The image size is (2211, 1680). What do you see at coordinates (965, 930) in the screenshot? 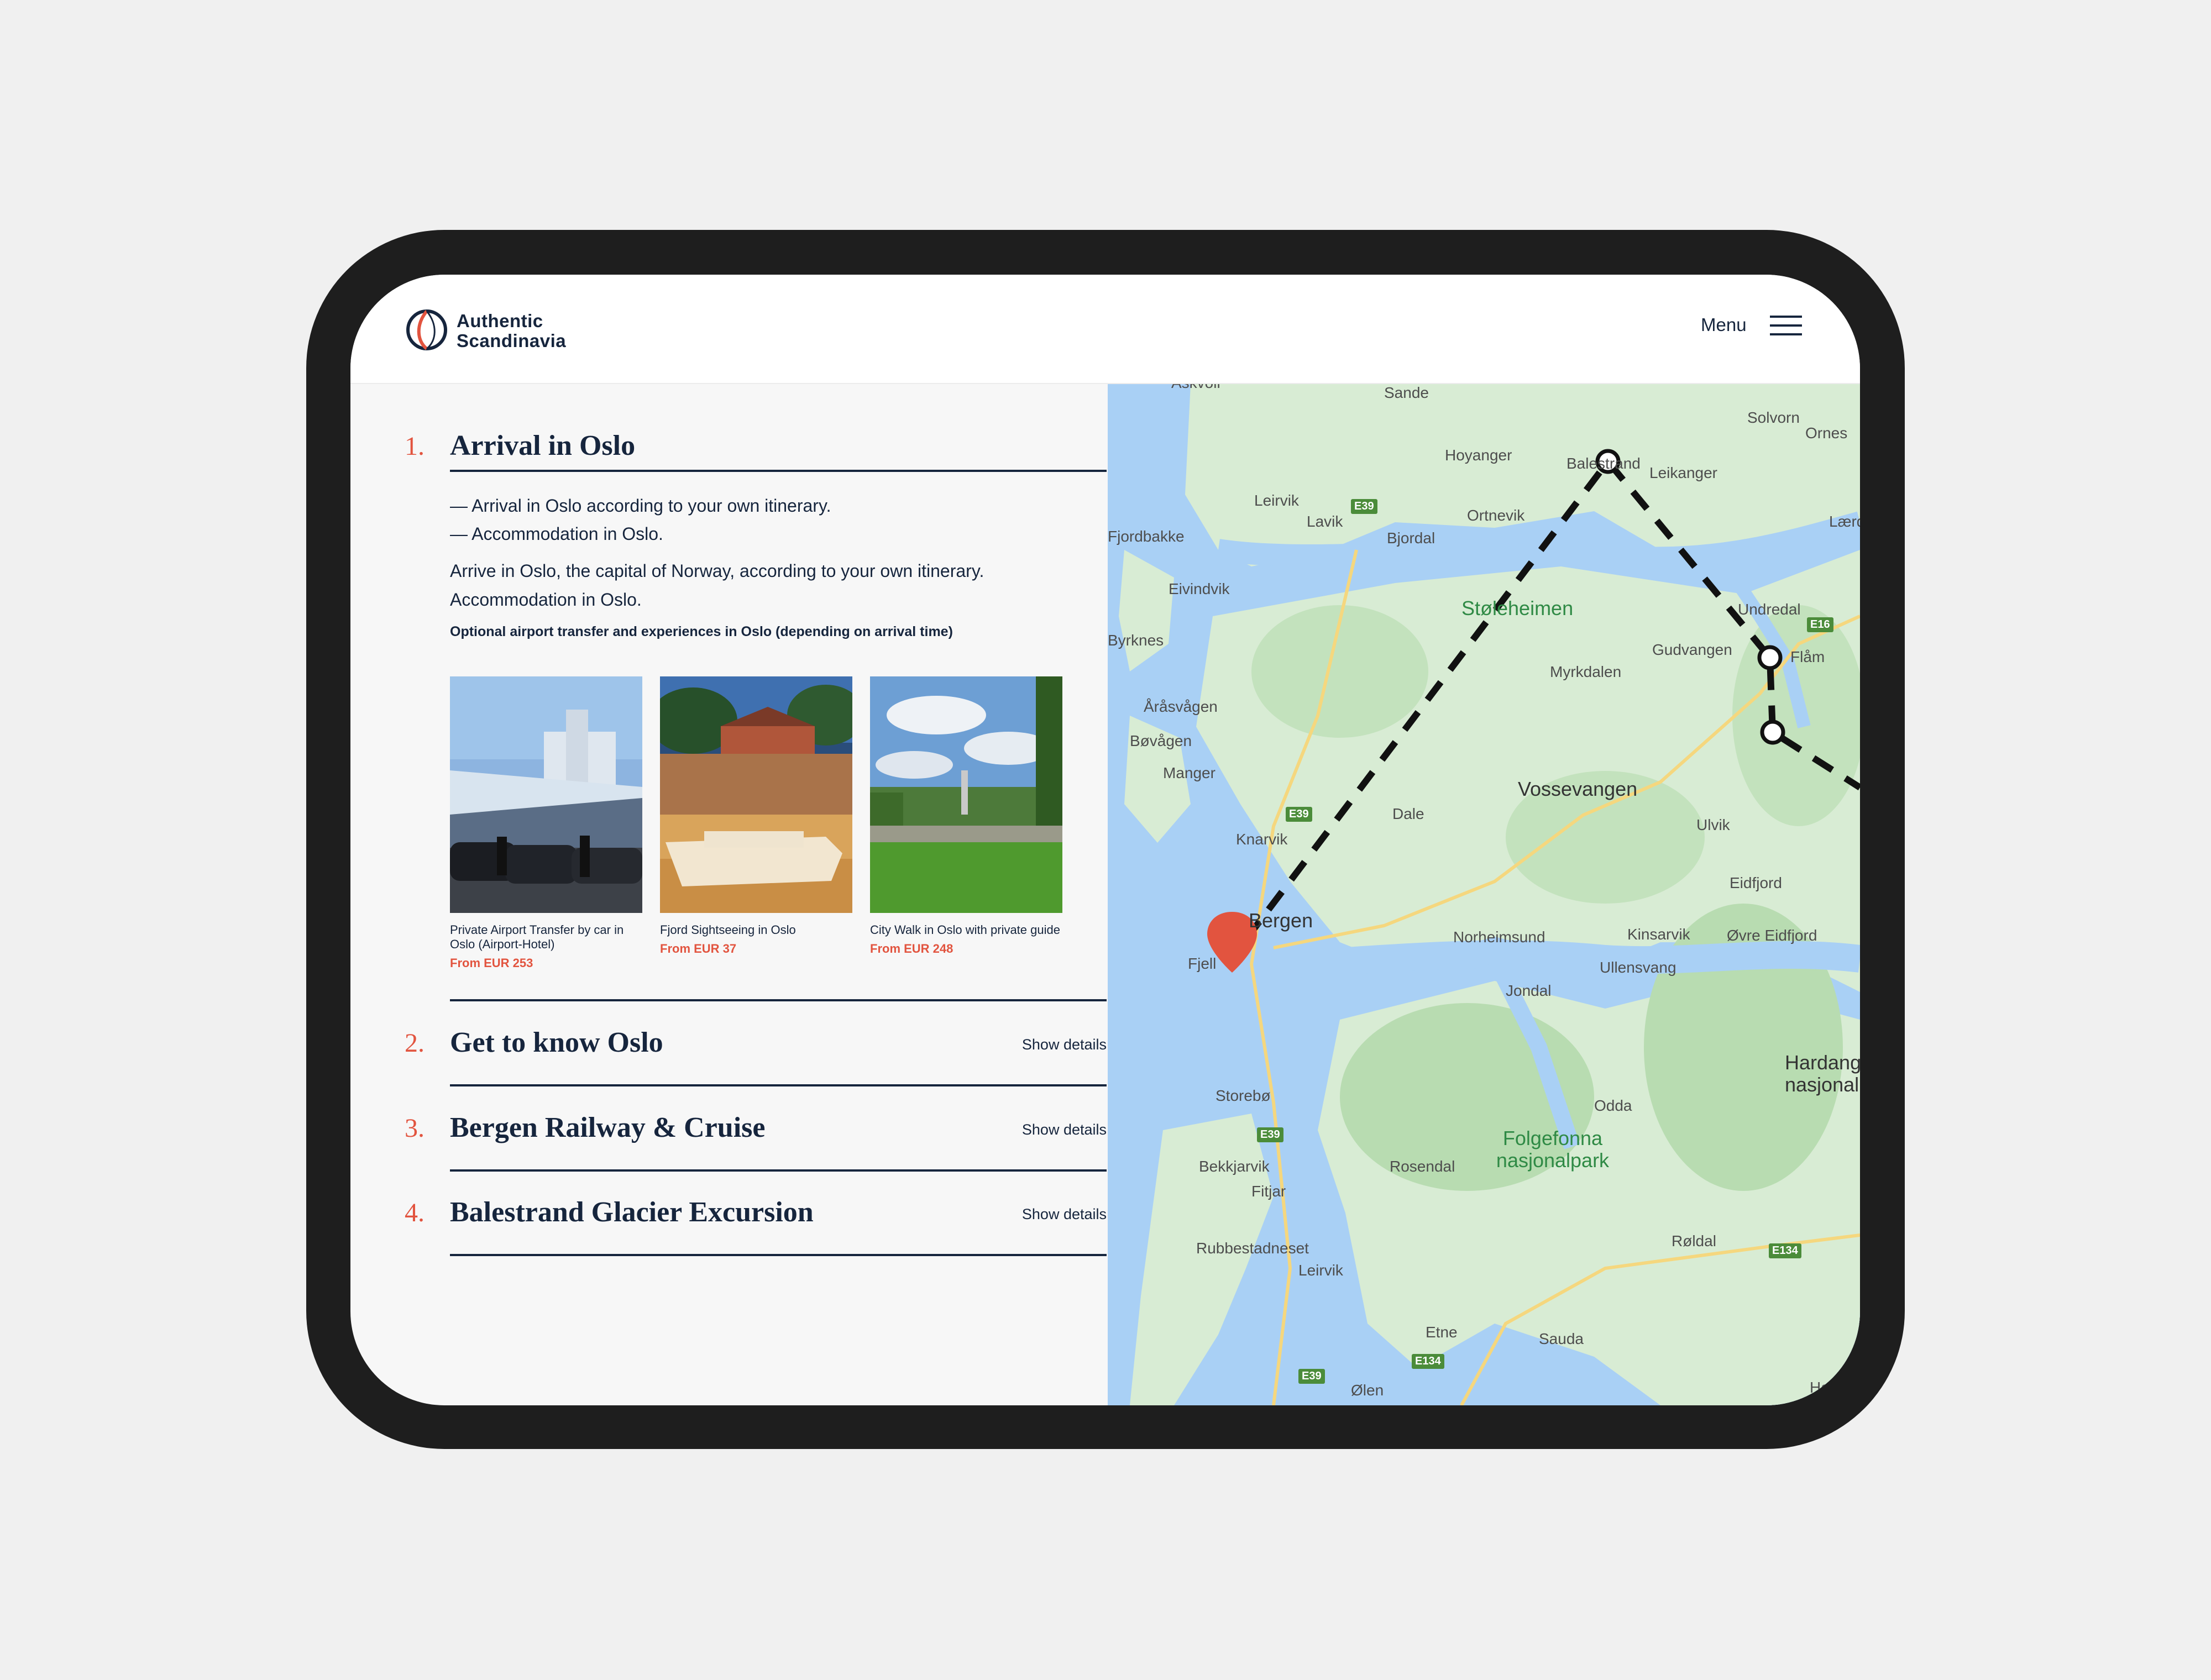
I see `card-caption: City Walk in Oslo with private guide` at bounding box center [965, 930].